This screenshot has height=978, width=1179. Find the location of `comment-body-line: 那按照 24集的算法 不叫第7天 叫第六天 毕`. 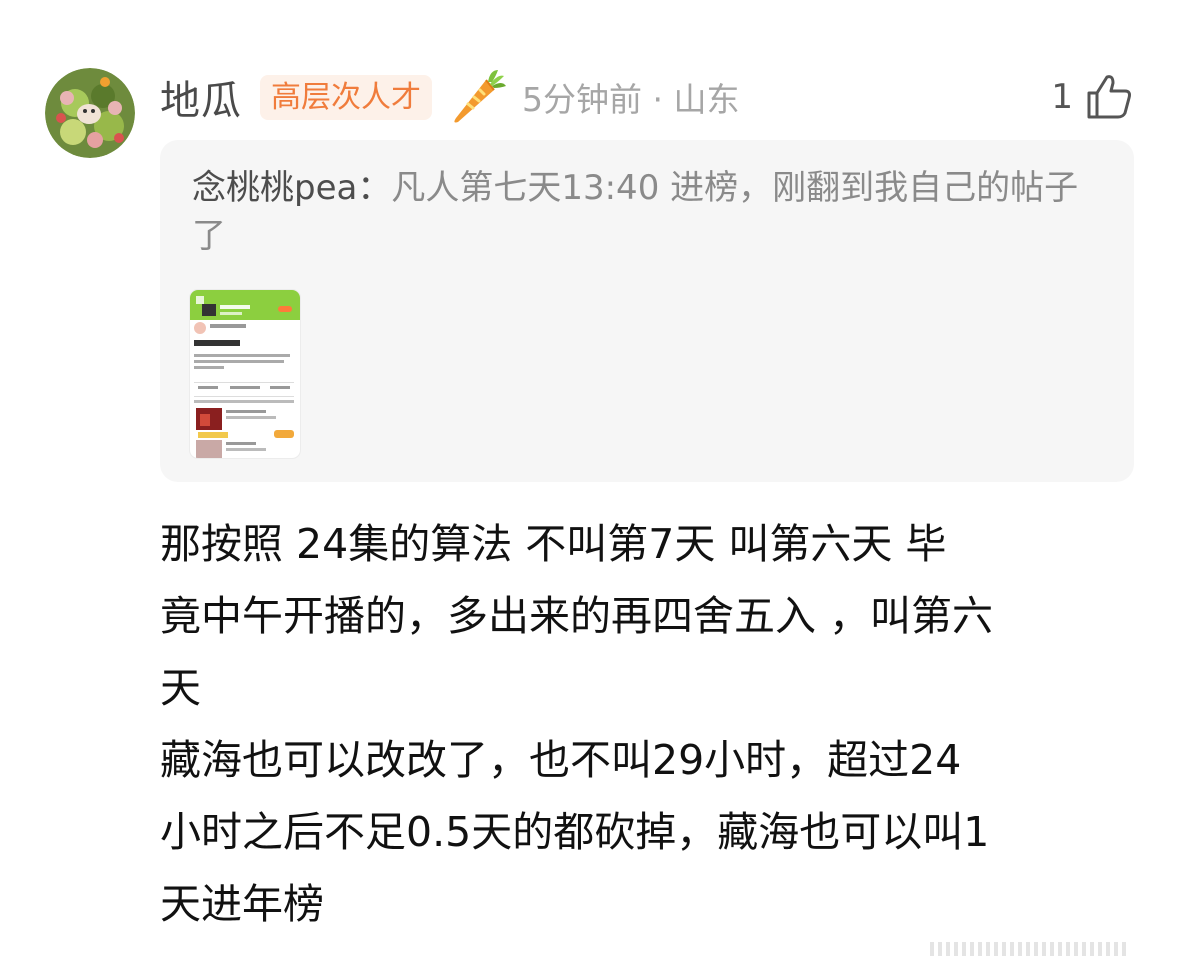

comment-body-line: 那按照 24集的算法 不叫第7天 叫第六天 毕 is located at coordinates (553, 544).